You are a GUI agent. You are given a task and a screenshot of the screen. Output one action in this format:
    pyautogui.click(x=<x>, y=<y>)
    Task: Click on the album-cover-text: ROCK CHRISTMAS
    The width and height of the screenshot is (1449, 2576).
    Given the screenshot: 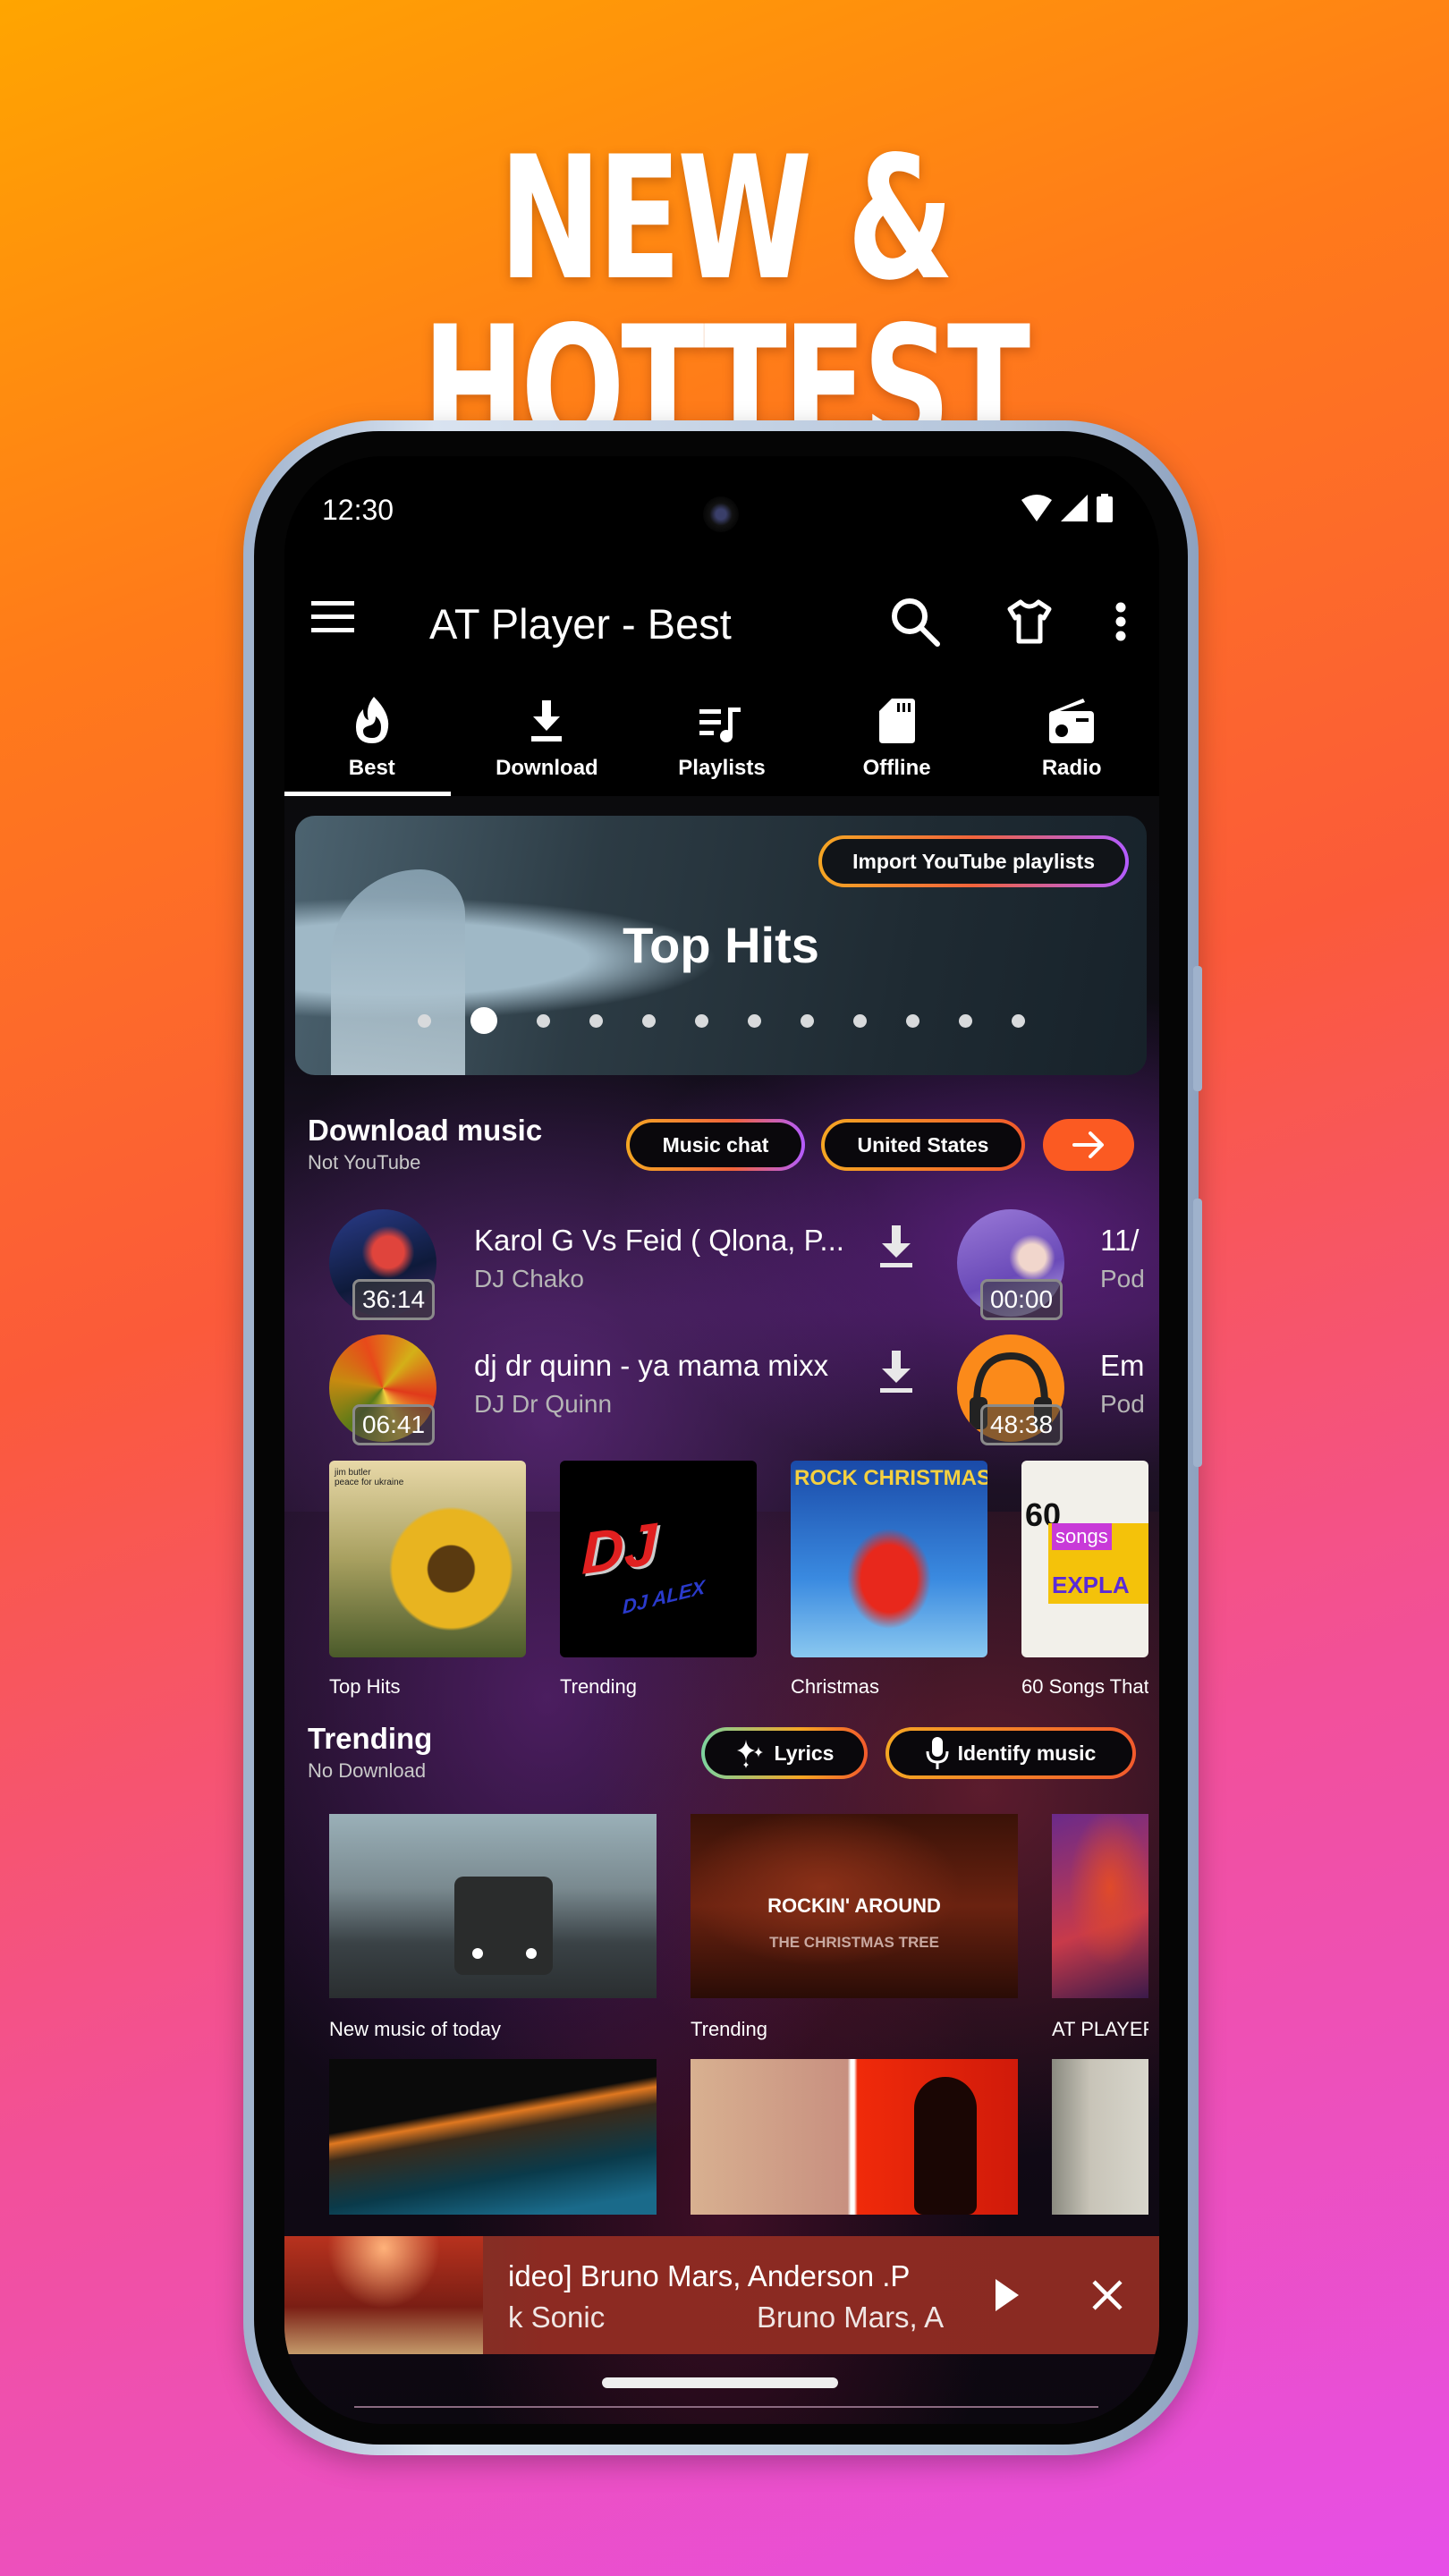 What is the action you would take?
    pyautogui.click(x=890, y=1478)
    